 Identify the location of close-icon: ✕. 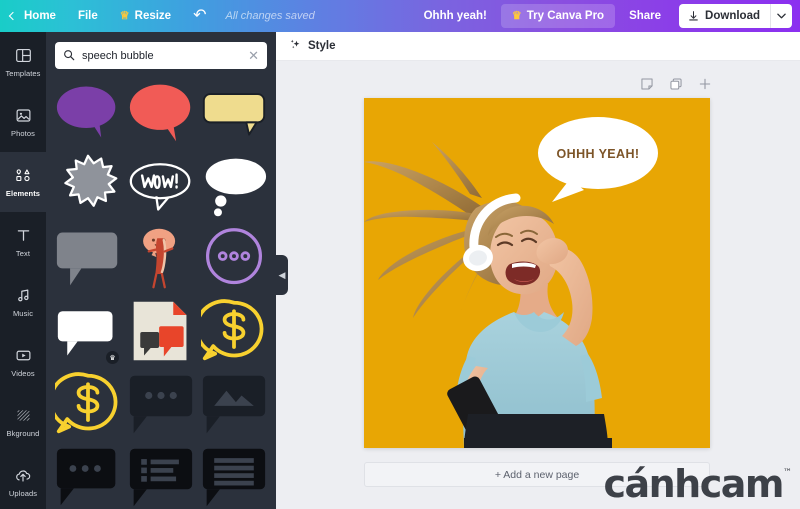
(253, 55).